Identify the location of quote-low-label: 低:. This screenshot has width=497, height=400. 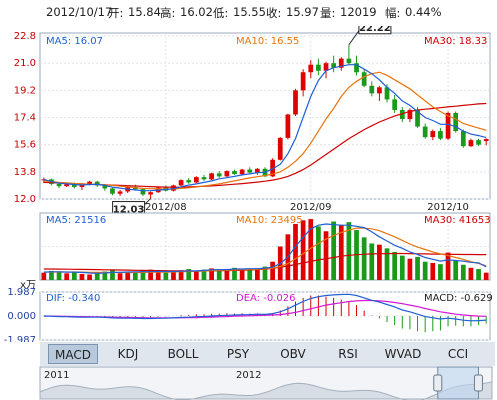
(221, 13).